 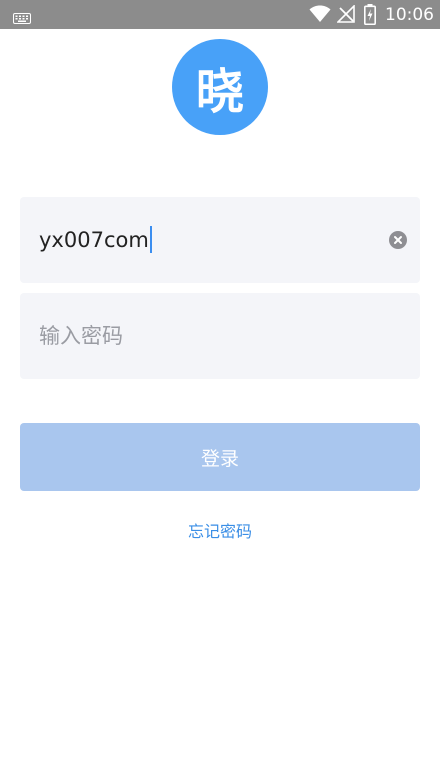 I want to click on forgot-password-label: 忘记密码, so click(x=219, y=531).